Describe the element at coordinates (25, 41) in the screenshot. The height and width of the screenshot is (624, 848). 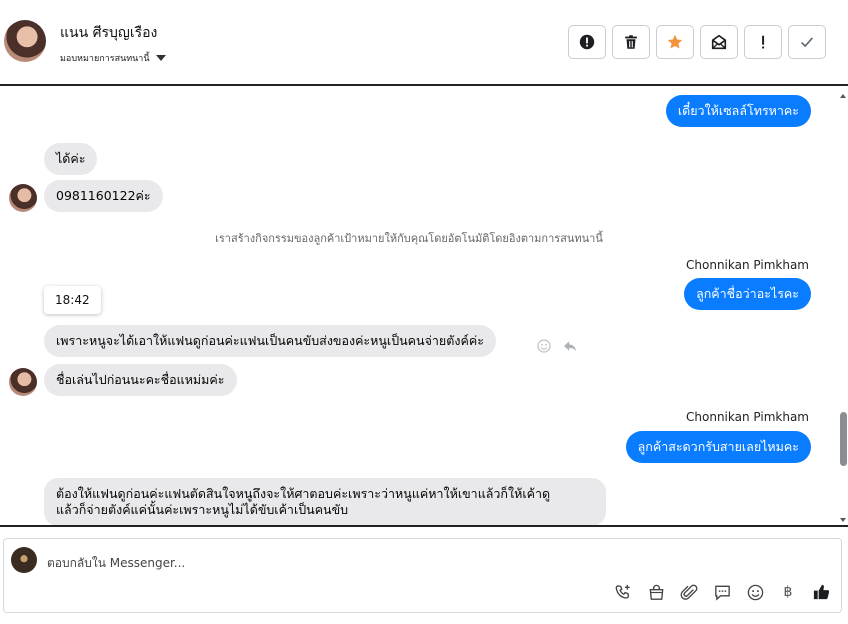
I see `contact-avatar` at that location.